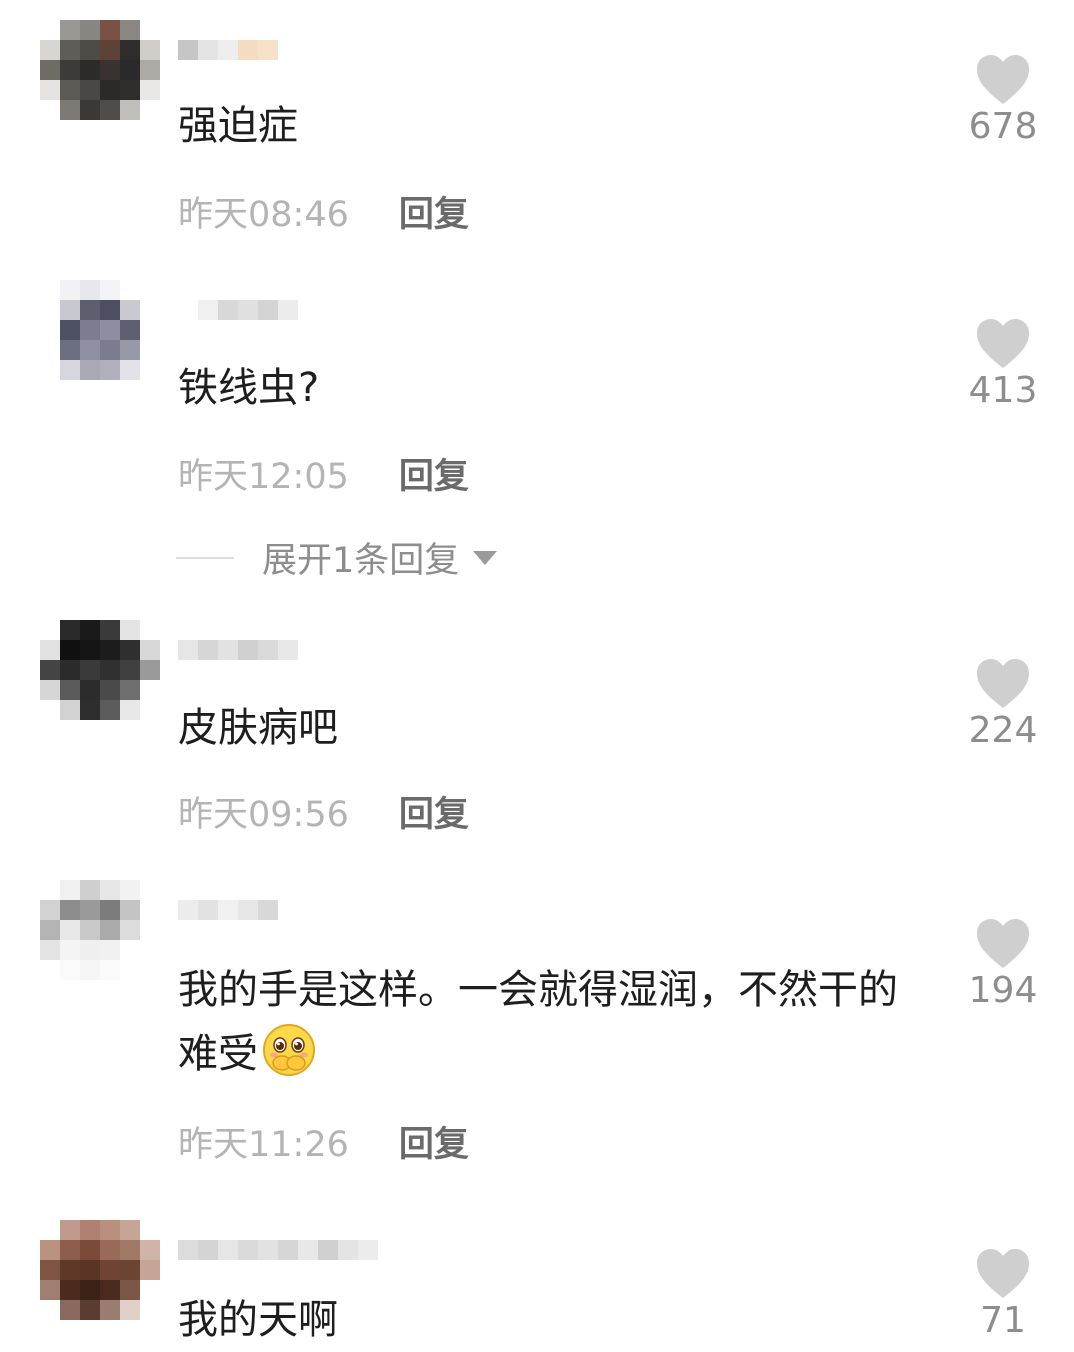  Describe the element at coordinates (548, 1022) in the screenshot. I see `comment-text: 我的手是这样。一会就得湿润，不然干的难受` at that location.